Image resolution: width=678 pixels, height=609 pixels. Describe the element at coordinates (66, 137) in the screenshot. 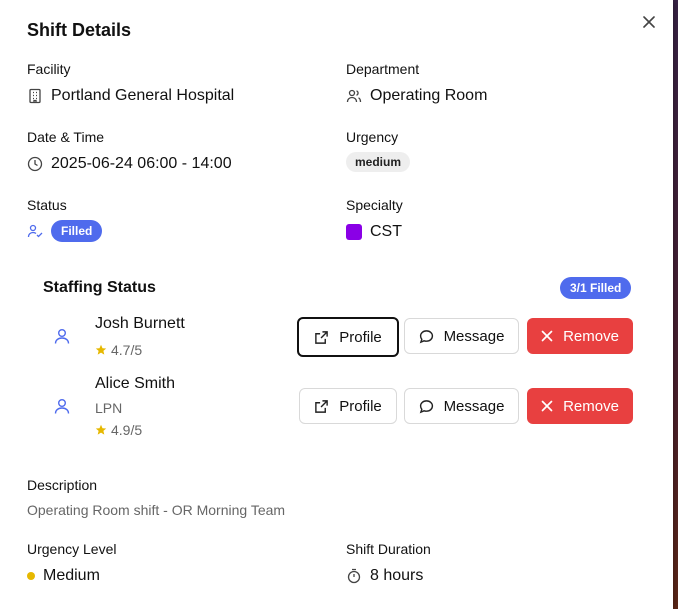

I see `datetime-label: Date & Time` at that location.